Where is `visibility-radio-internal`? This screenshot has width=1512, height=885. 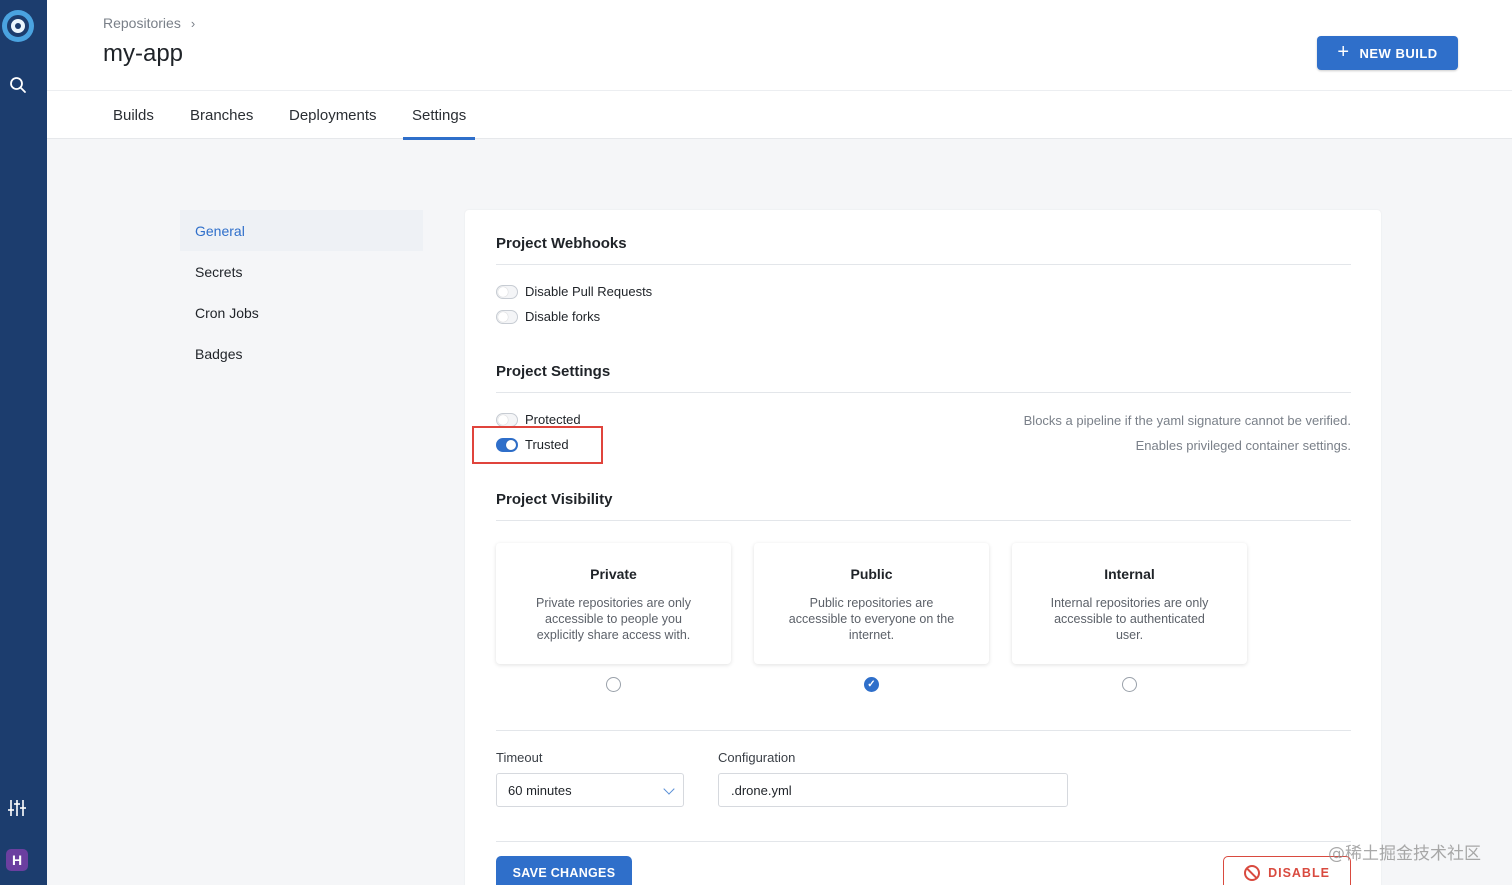
visibility-radio-internal is located at coordinates (1129, 684).